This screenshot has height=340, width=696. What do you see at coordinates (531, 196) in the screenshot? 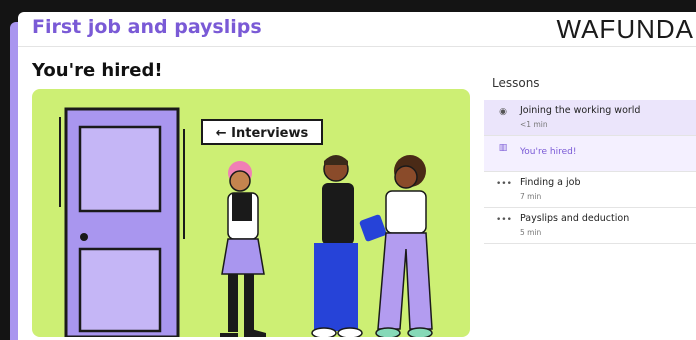
I see `lesson-item-duration: 7 min` at bounding box center [531, 196].